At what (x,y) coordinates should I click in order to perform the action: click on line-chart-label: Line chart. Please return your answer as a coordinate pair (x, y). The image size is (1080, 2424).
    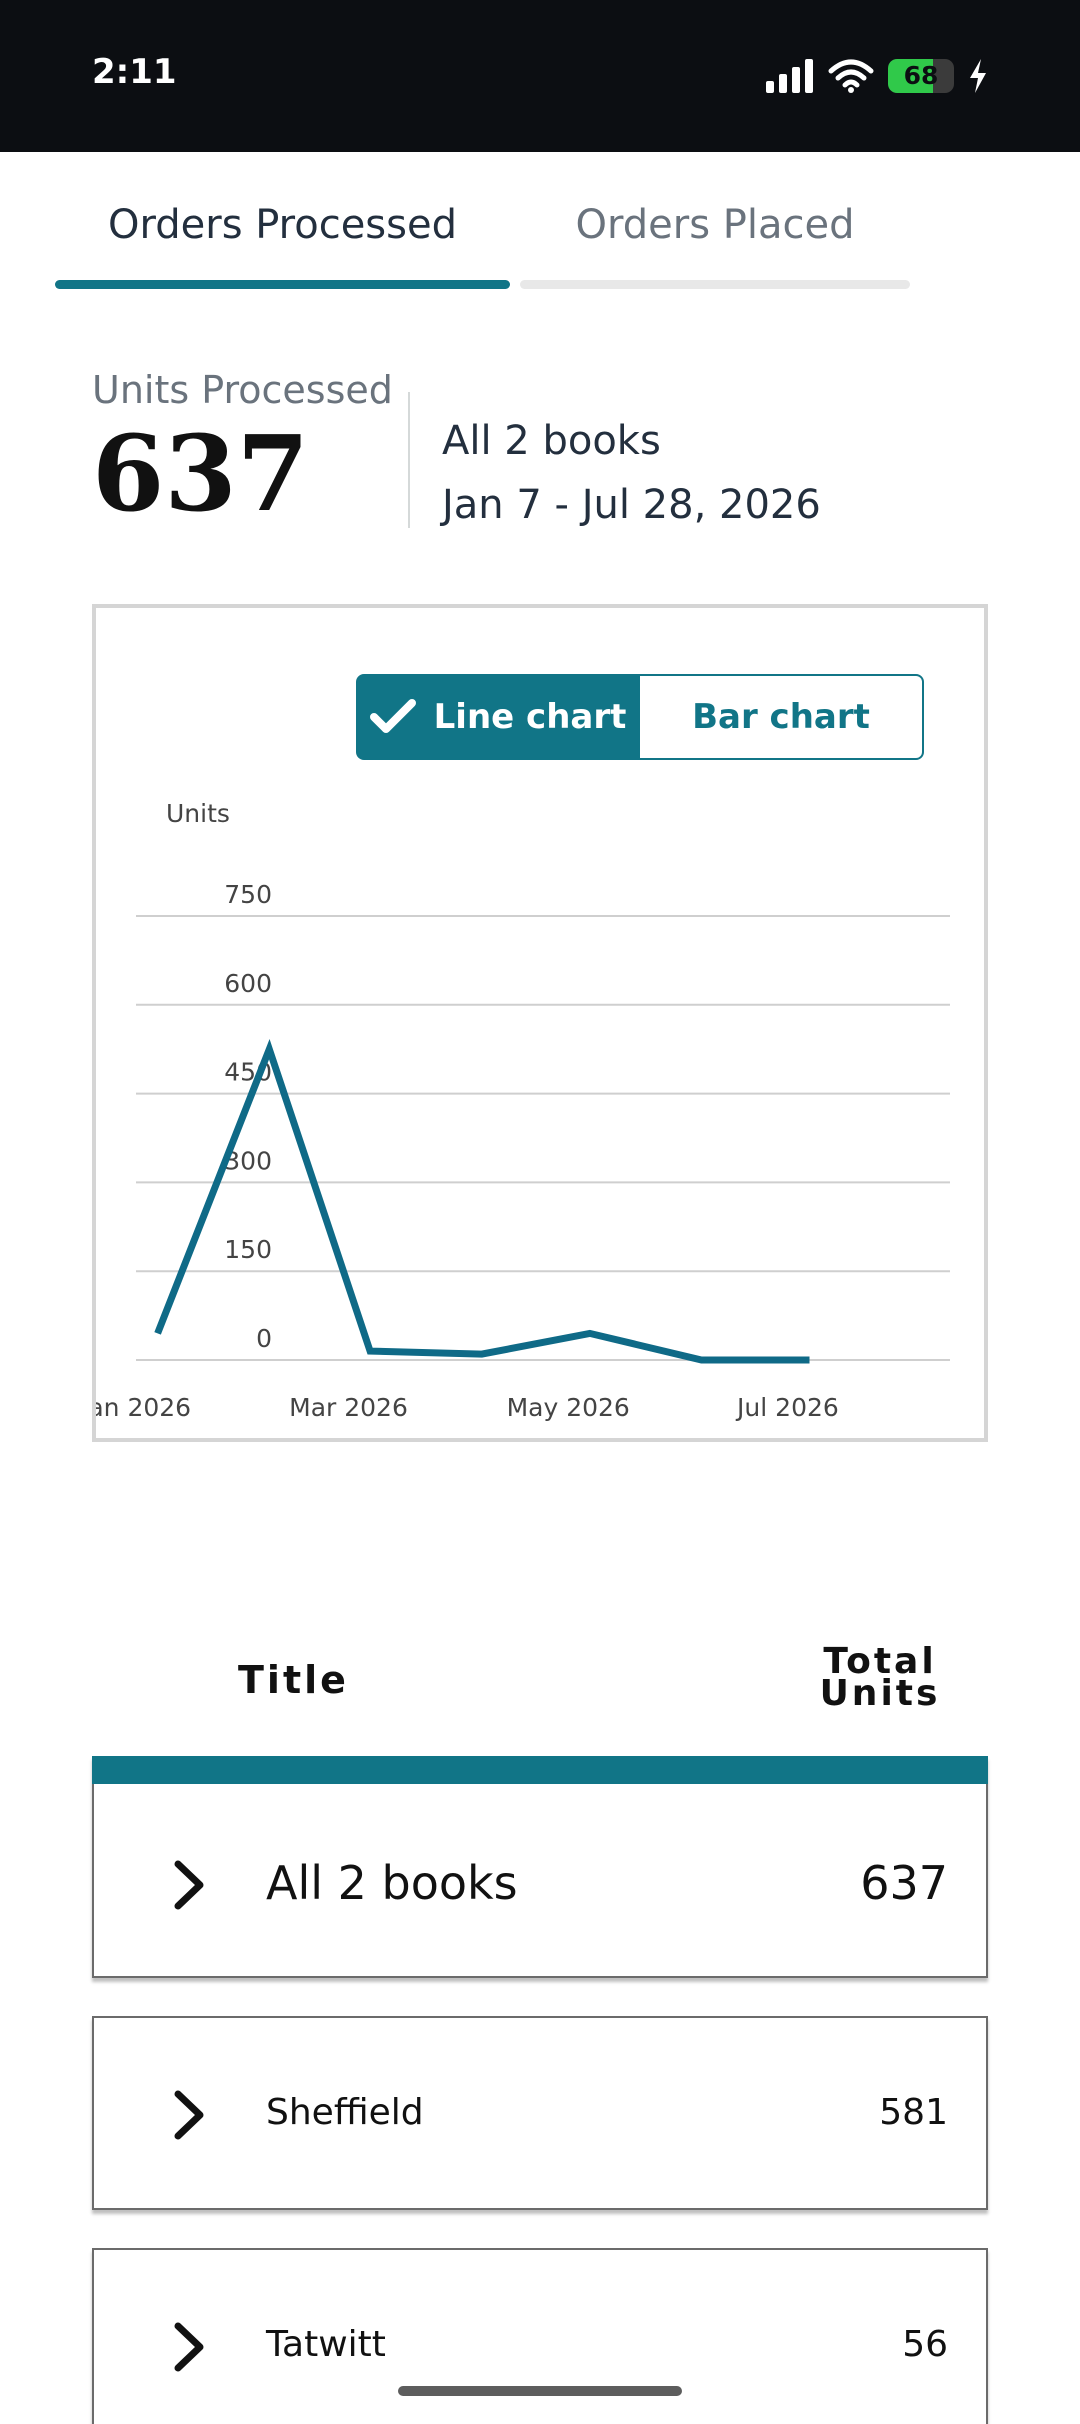
    Looking at the image, I should click on (530, 717).